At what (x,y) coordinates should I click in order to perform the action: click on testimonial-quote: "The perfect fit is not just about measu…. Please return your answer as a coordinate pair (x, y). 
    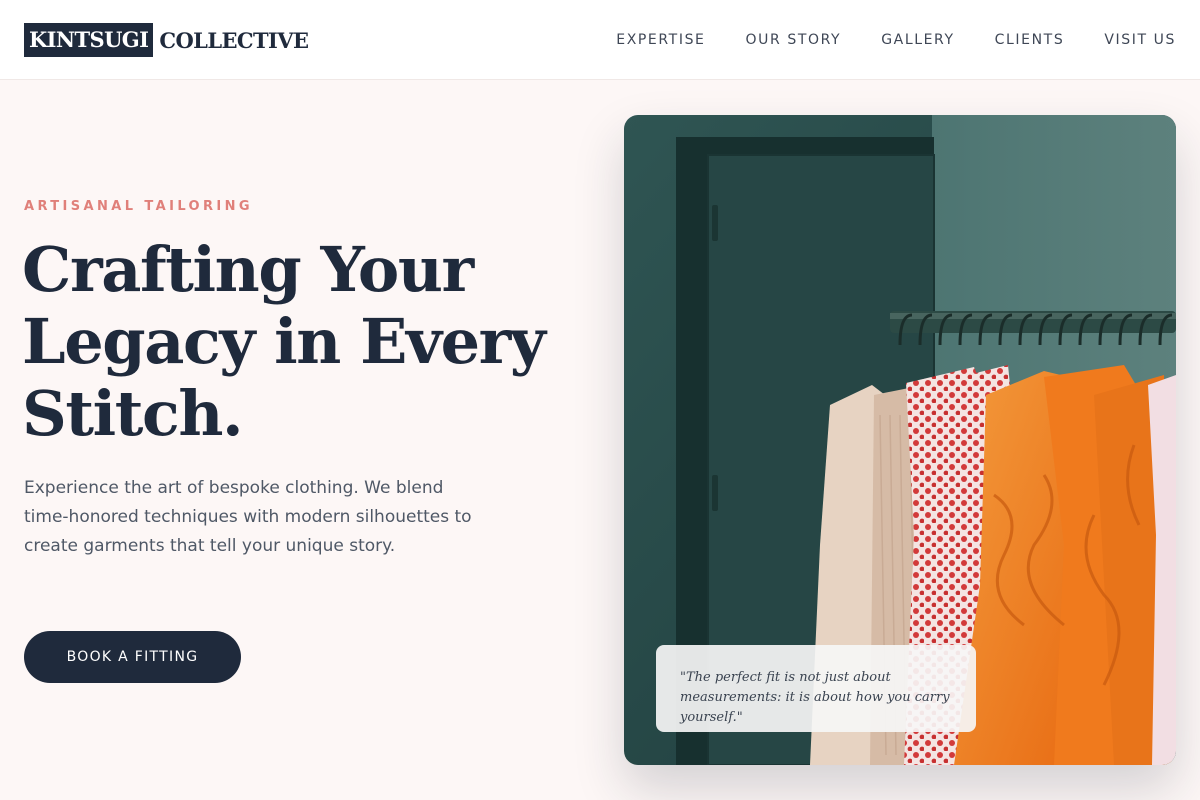
    Looking at the image, I should click on (815, 697).